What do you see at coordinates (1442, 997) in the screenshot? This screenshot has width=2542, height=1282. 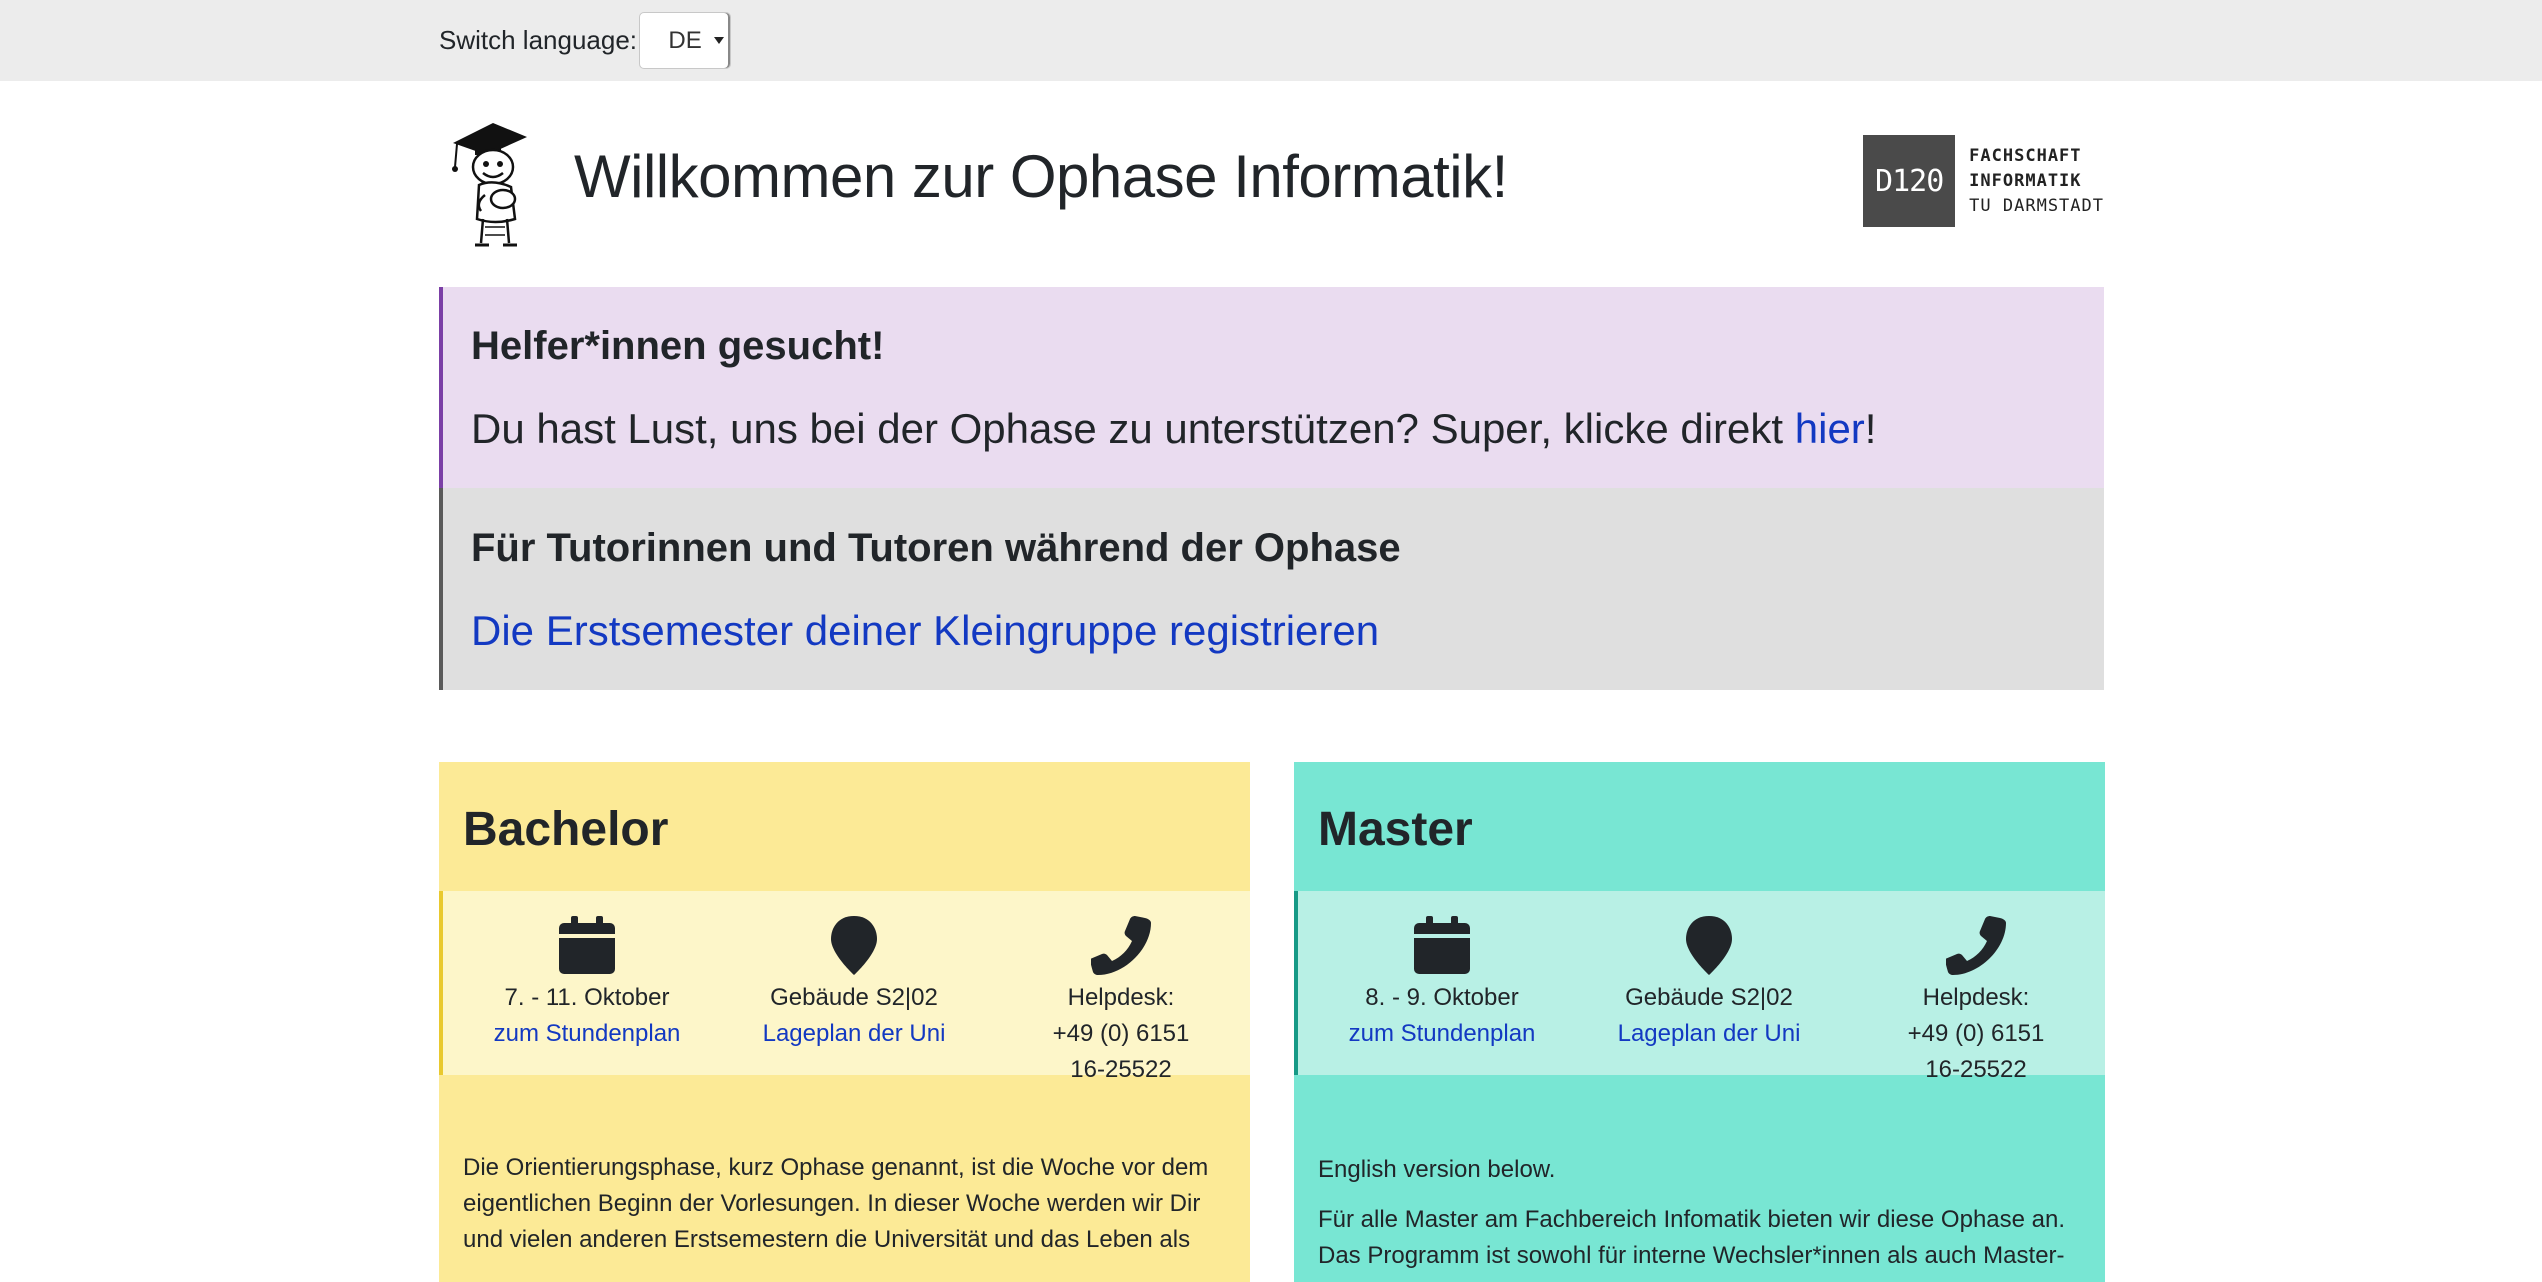 I see `master-date: 8. - 9. Oktober` at bounding box center [1442, 997].